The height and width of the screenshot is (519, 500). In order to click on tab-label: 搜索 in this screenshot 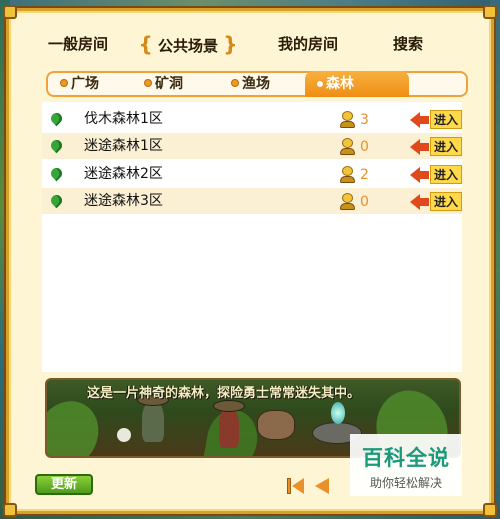, I will do `click(407, 44)`.